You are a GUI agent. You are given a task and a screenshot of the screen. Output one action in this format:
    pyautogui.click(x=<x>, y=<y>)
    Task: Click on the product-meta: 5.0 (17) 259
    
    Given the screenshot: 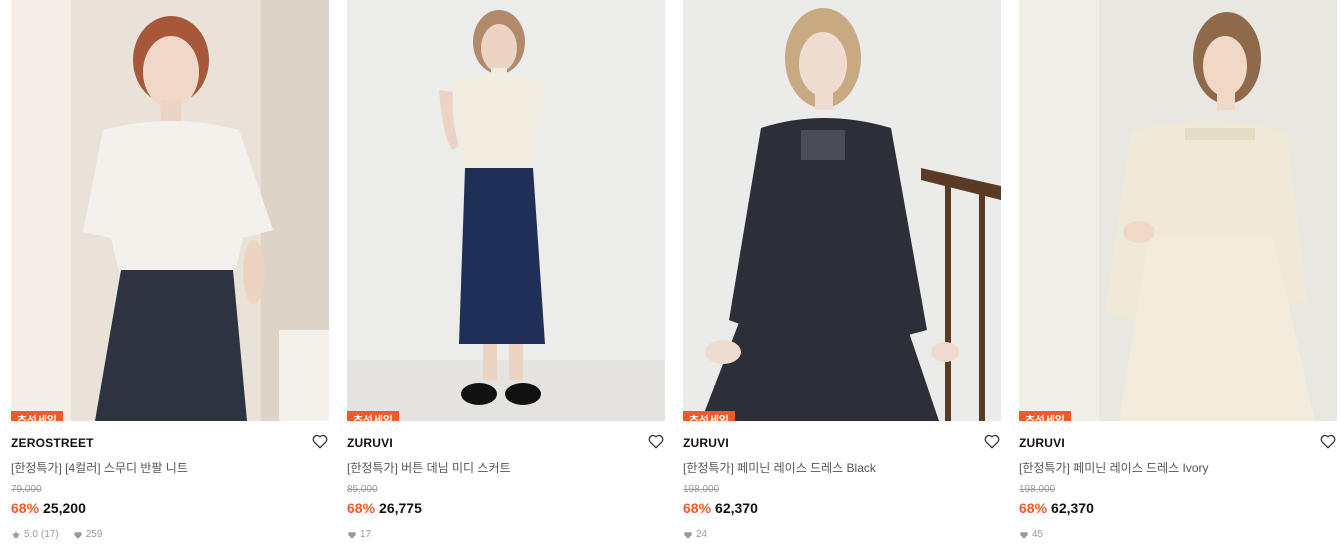 What is the action you would take?
    pyautogui.click(x=56, y=534)
    